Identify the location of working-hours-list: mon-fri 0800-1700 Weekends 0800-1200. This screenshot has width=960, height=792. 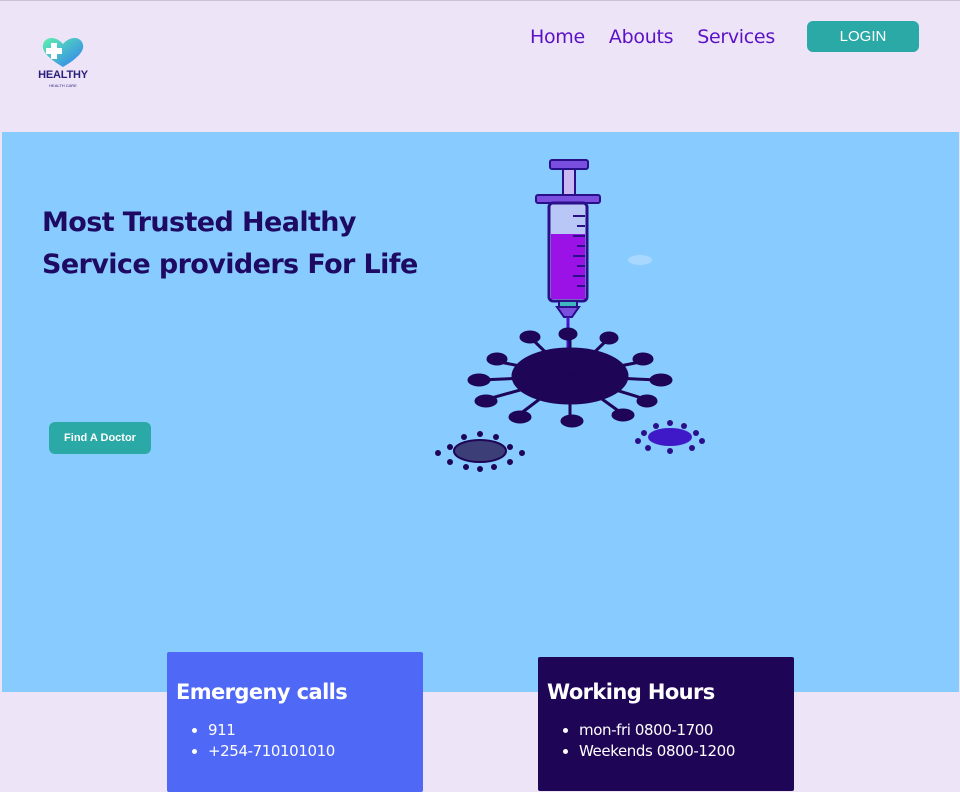
(665, 741).